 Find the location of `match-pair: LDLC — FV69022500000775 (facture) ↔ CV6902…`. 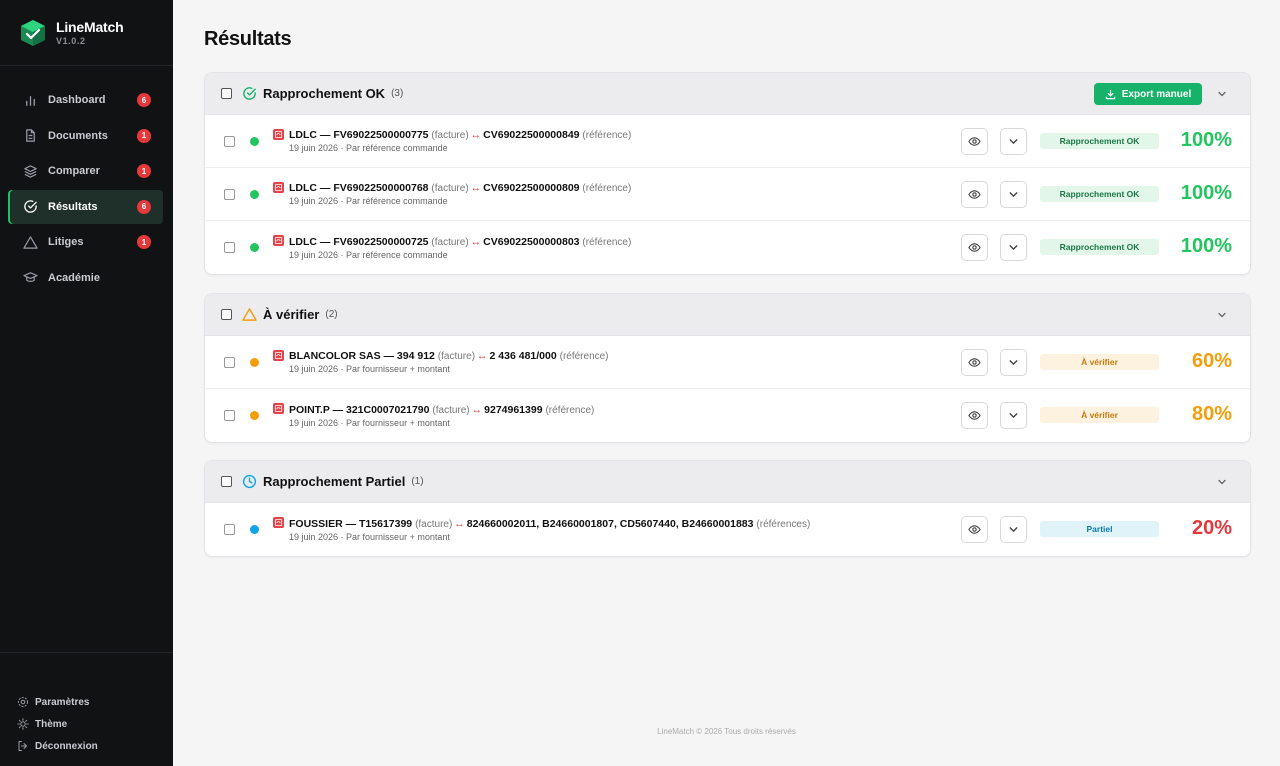

match-pair: LDLC — FV69022500000775 (facture) ↔ CV6902… is located at coordinates (460, 135).